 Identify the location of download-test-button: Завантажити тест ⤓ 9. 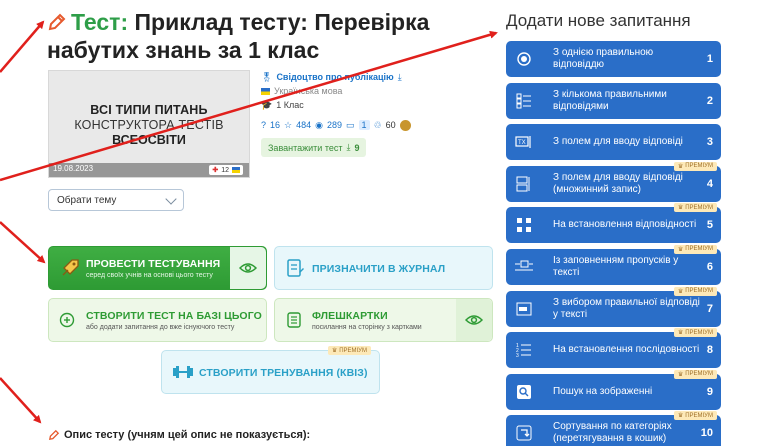
(314, 147).